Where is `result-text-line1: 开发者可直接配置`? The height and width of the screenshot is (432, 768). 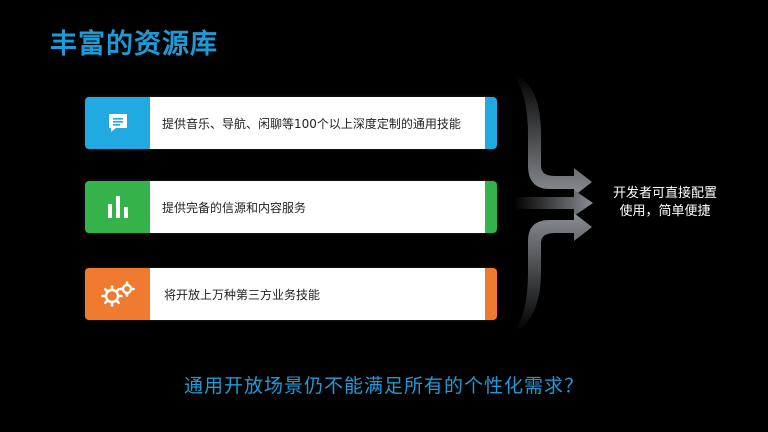 result-text-line1: 开发者可直接配置 is located at coordinates (664, 193).